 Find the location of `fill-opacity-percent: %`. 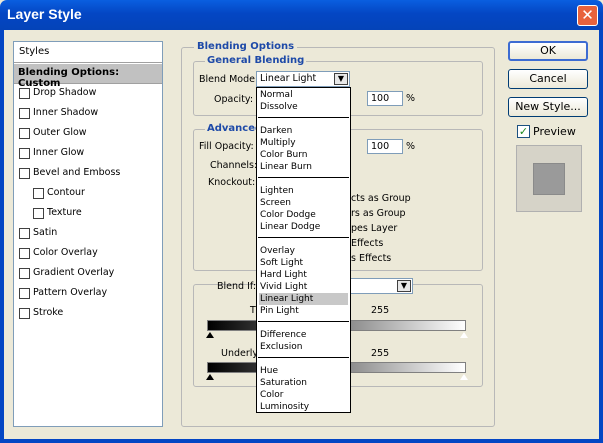

fill-opacity-percent: % is located at coordinates (411, 146).